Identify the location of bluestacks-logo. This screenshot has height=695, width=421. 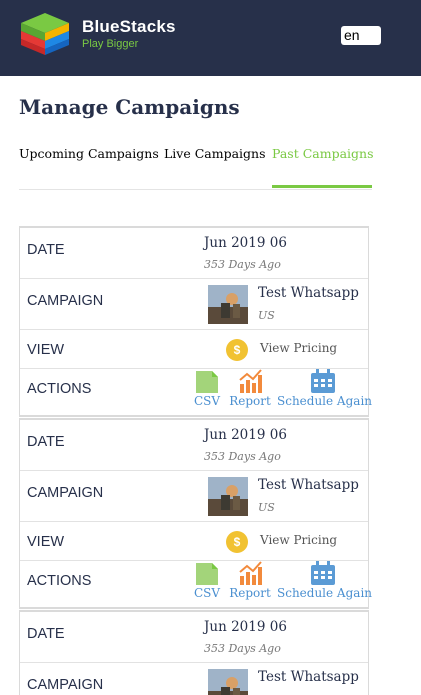
(45, 34).